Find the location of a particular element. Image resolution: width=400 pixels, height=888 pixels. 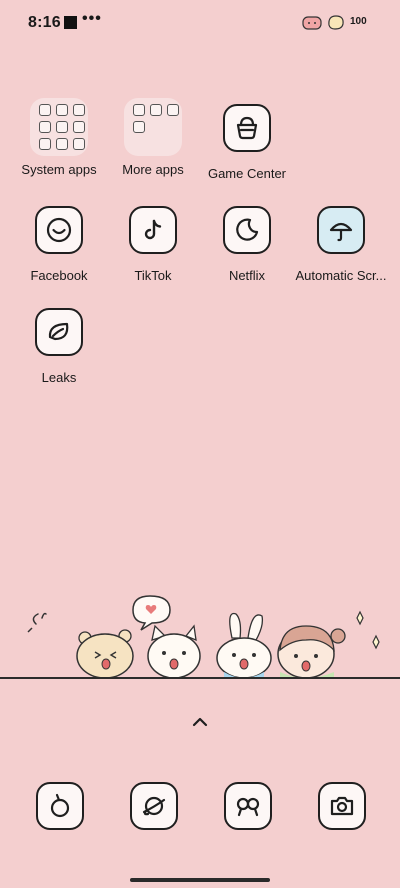

gesture-nav-bar is located at coordinates (200, 880).